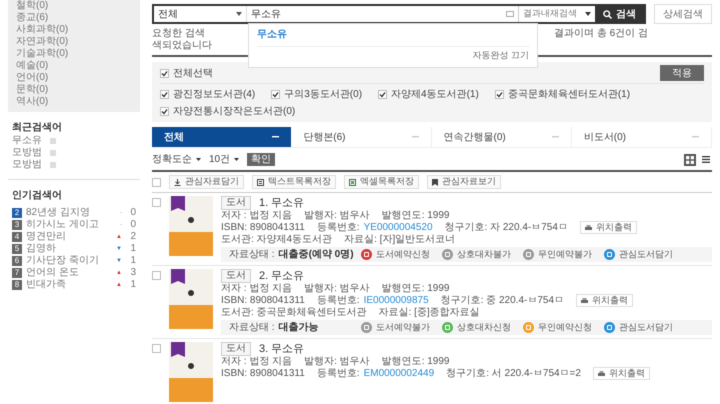 This screenshot has width=720, height=404. Describe the element at coordinates (74, 66) in the screenshot. I see `category-link: 예술(0)` at that location.